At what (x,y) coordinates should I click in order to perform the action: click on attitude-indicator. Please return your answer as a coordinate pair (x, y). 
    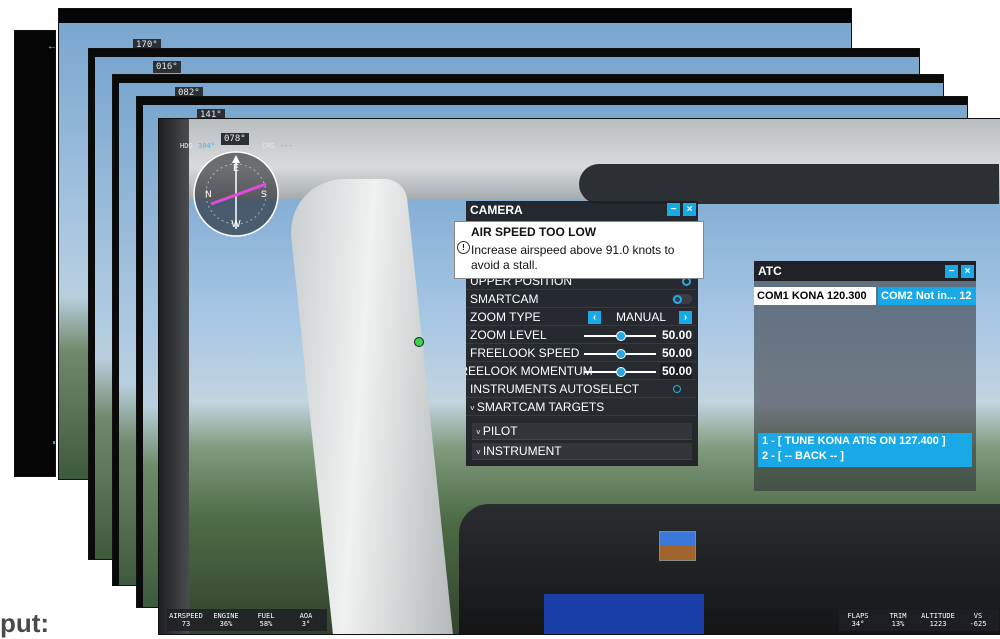
    Looking at the image, I should click on (677, 546).